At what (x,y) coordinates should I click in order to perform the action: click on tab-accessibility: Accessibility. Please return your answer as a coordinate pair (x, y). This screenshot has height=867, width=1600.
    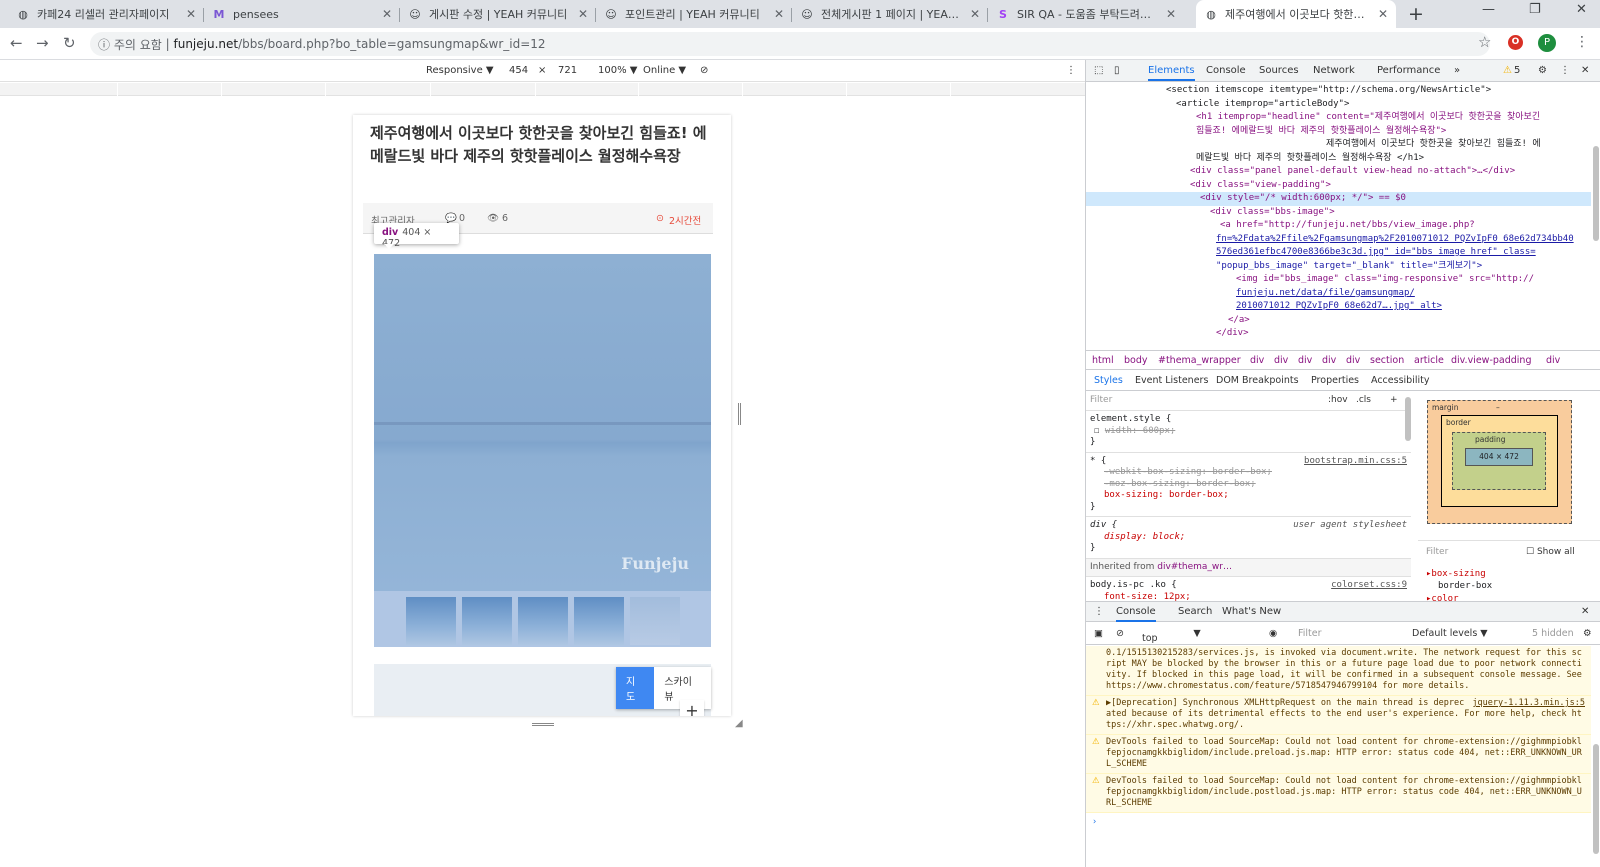
    Looking at the image, I should click on (1400, 380).